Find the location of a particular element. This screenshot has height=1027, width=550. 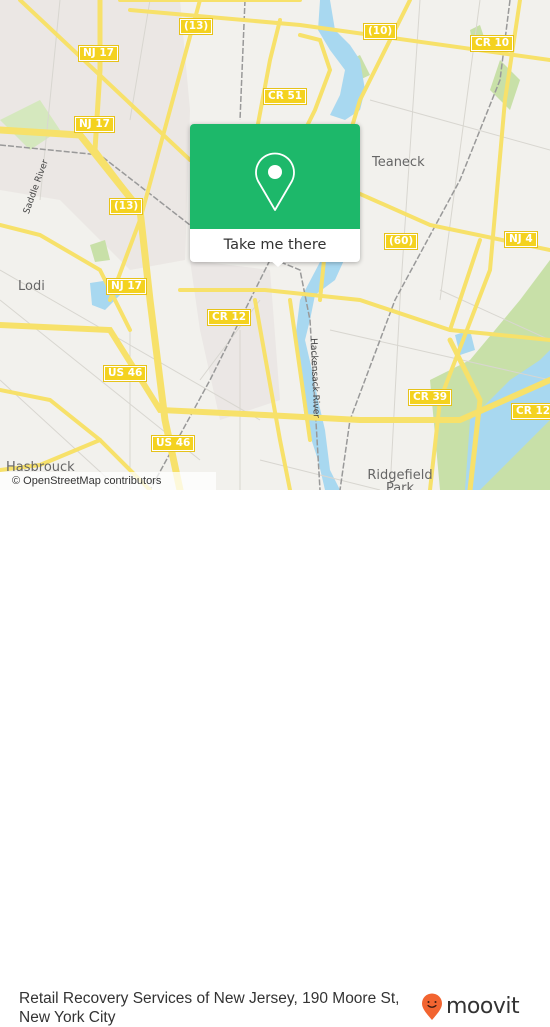

moovit-logo: moovit is located at coordinates (470, 1007).